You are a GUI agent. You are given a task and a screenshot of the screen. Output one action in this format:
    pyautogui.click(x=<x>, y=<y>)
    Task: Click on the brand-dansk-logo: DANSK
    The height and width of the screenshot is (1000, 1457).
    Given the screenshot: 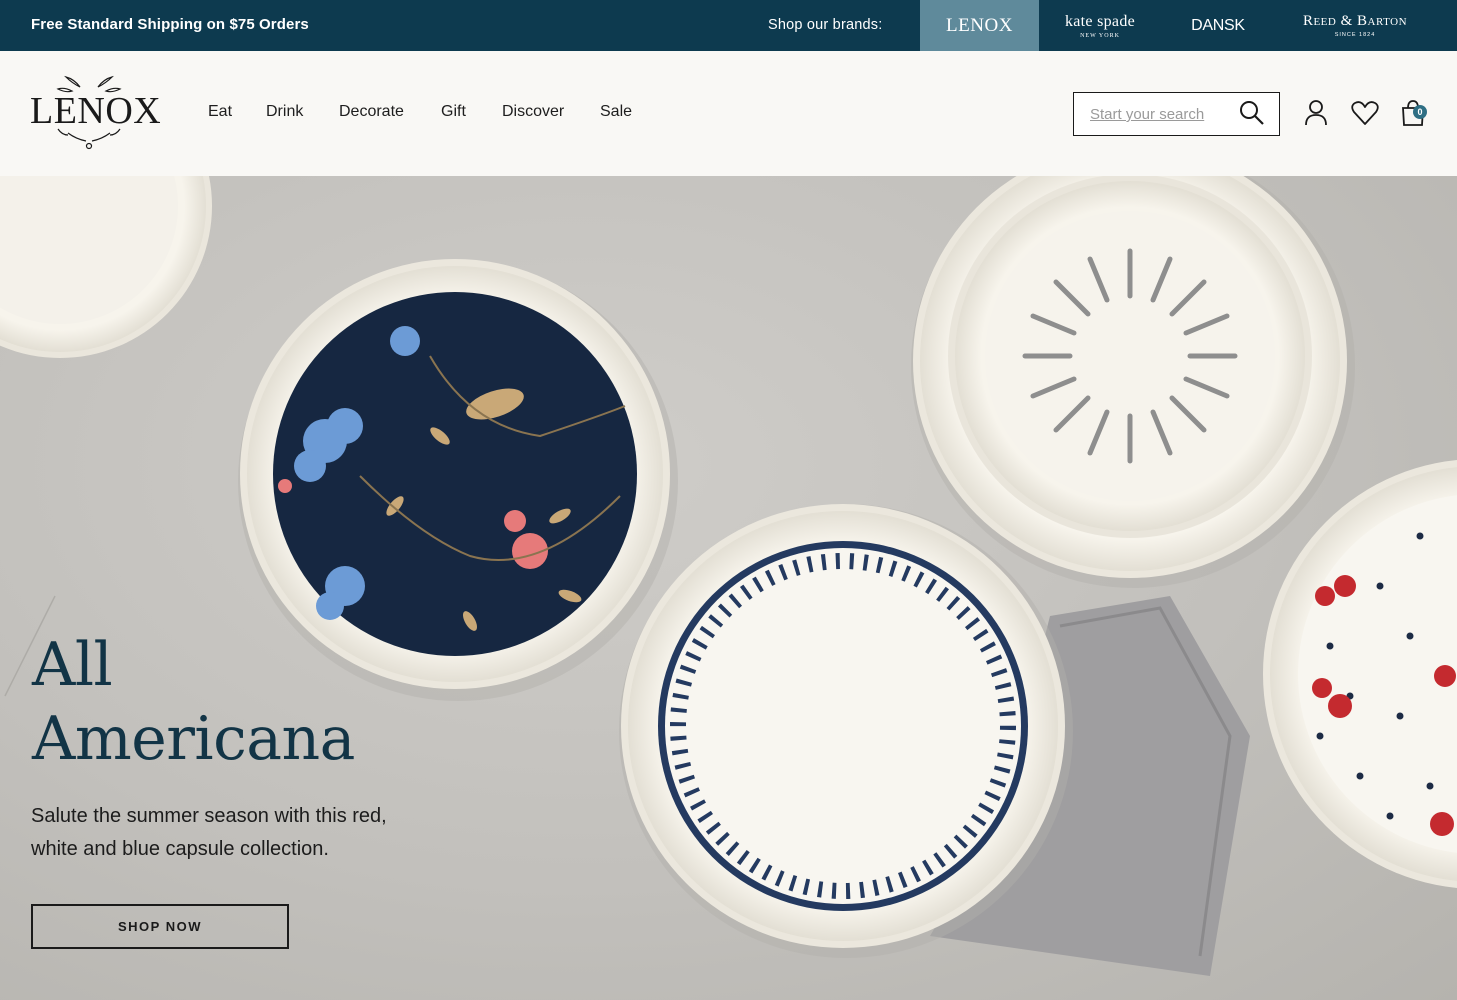 What is the action you would take?
    pyautogui.click(x=1218, y=25)
    